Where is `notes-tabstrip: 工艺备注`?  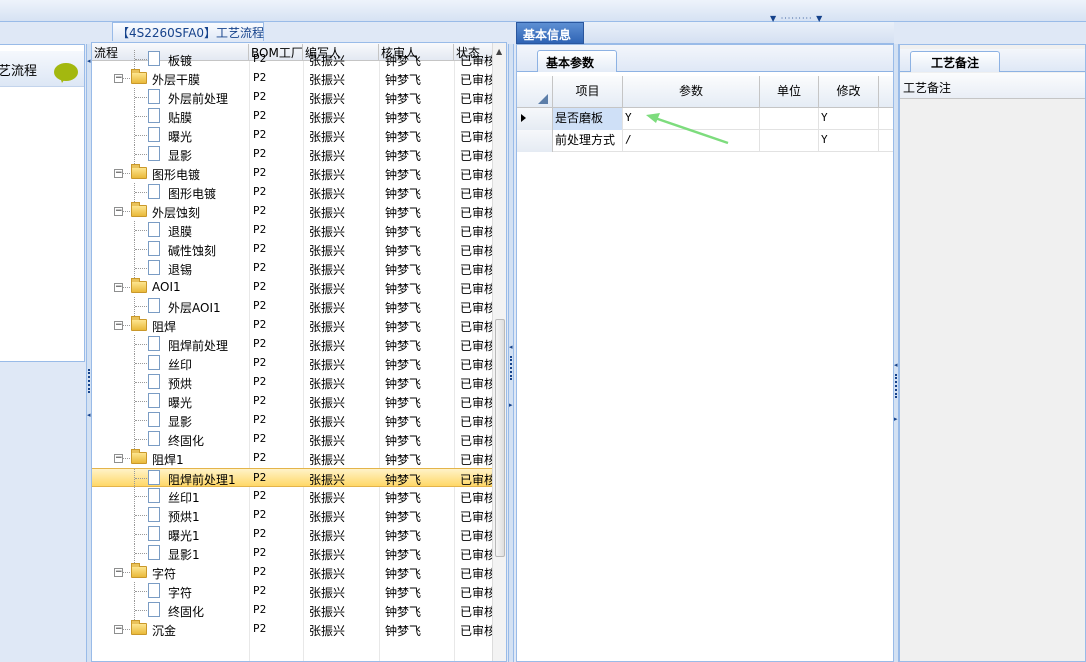 notes-tabstrip: 工艺备注 is located at coordinates (992, 60).